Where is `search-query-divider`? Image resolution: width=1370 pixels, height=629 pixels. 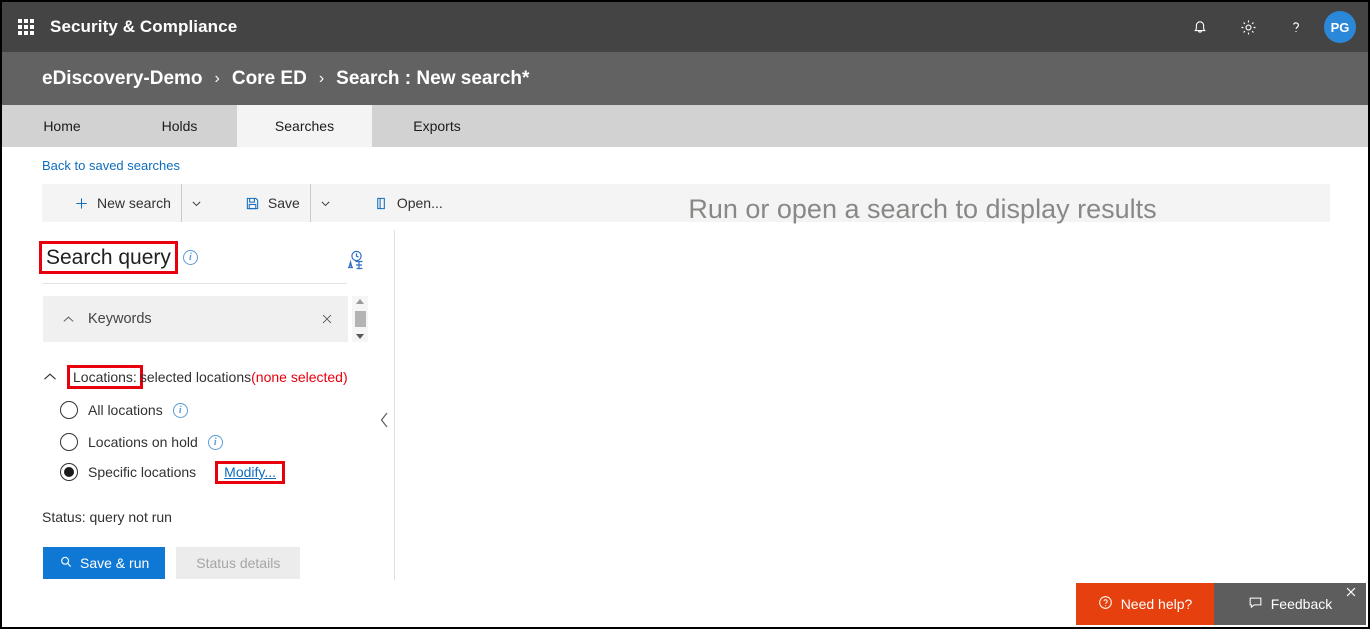
search-query-divider is located at coordinates (194, 283).